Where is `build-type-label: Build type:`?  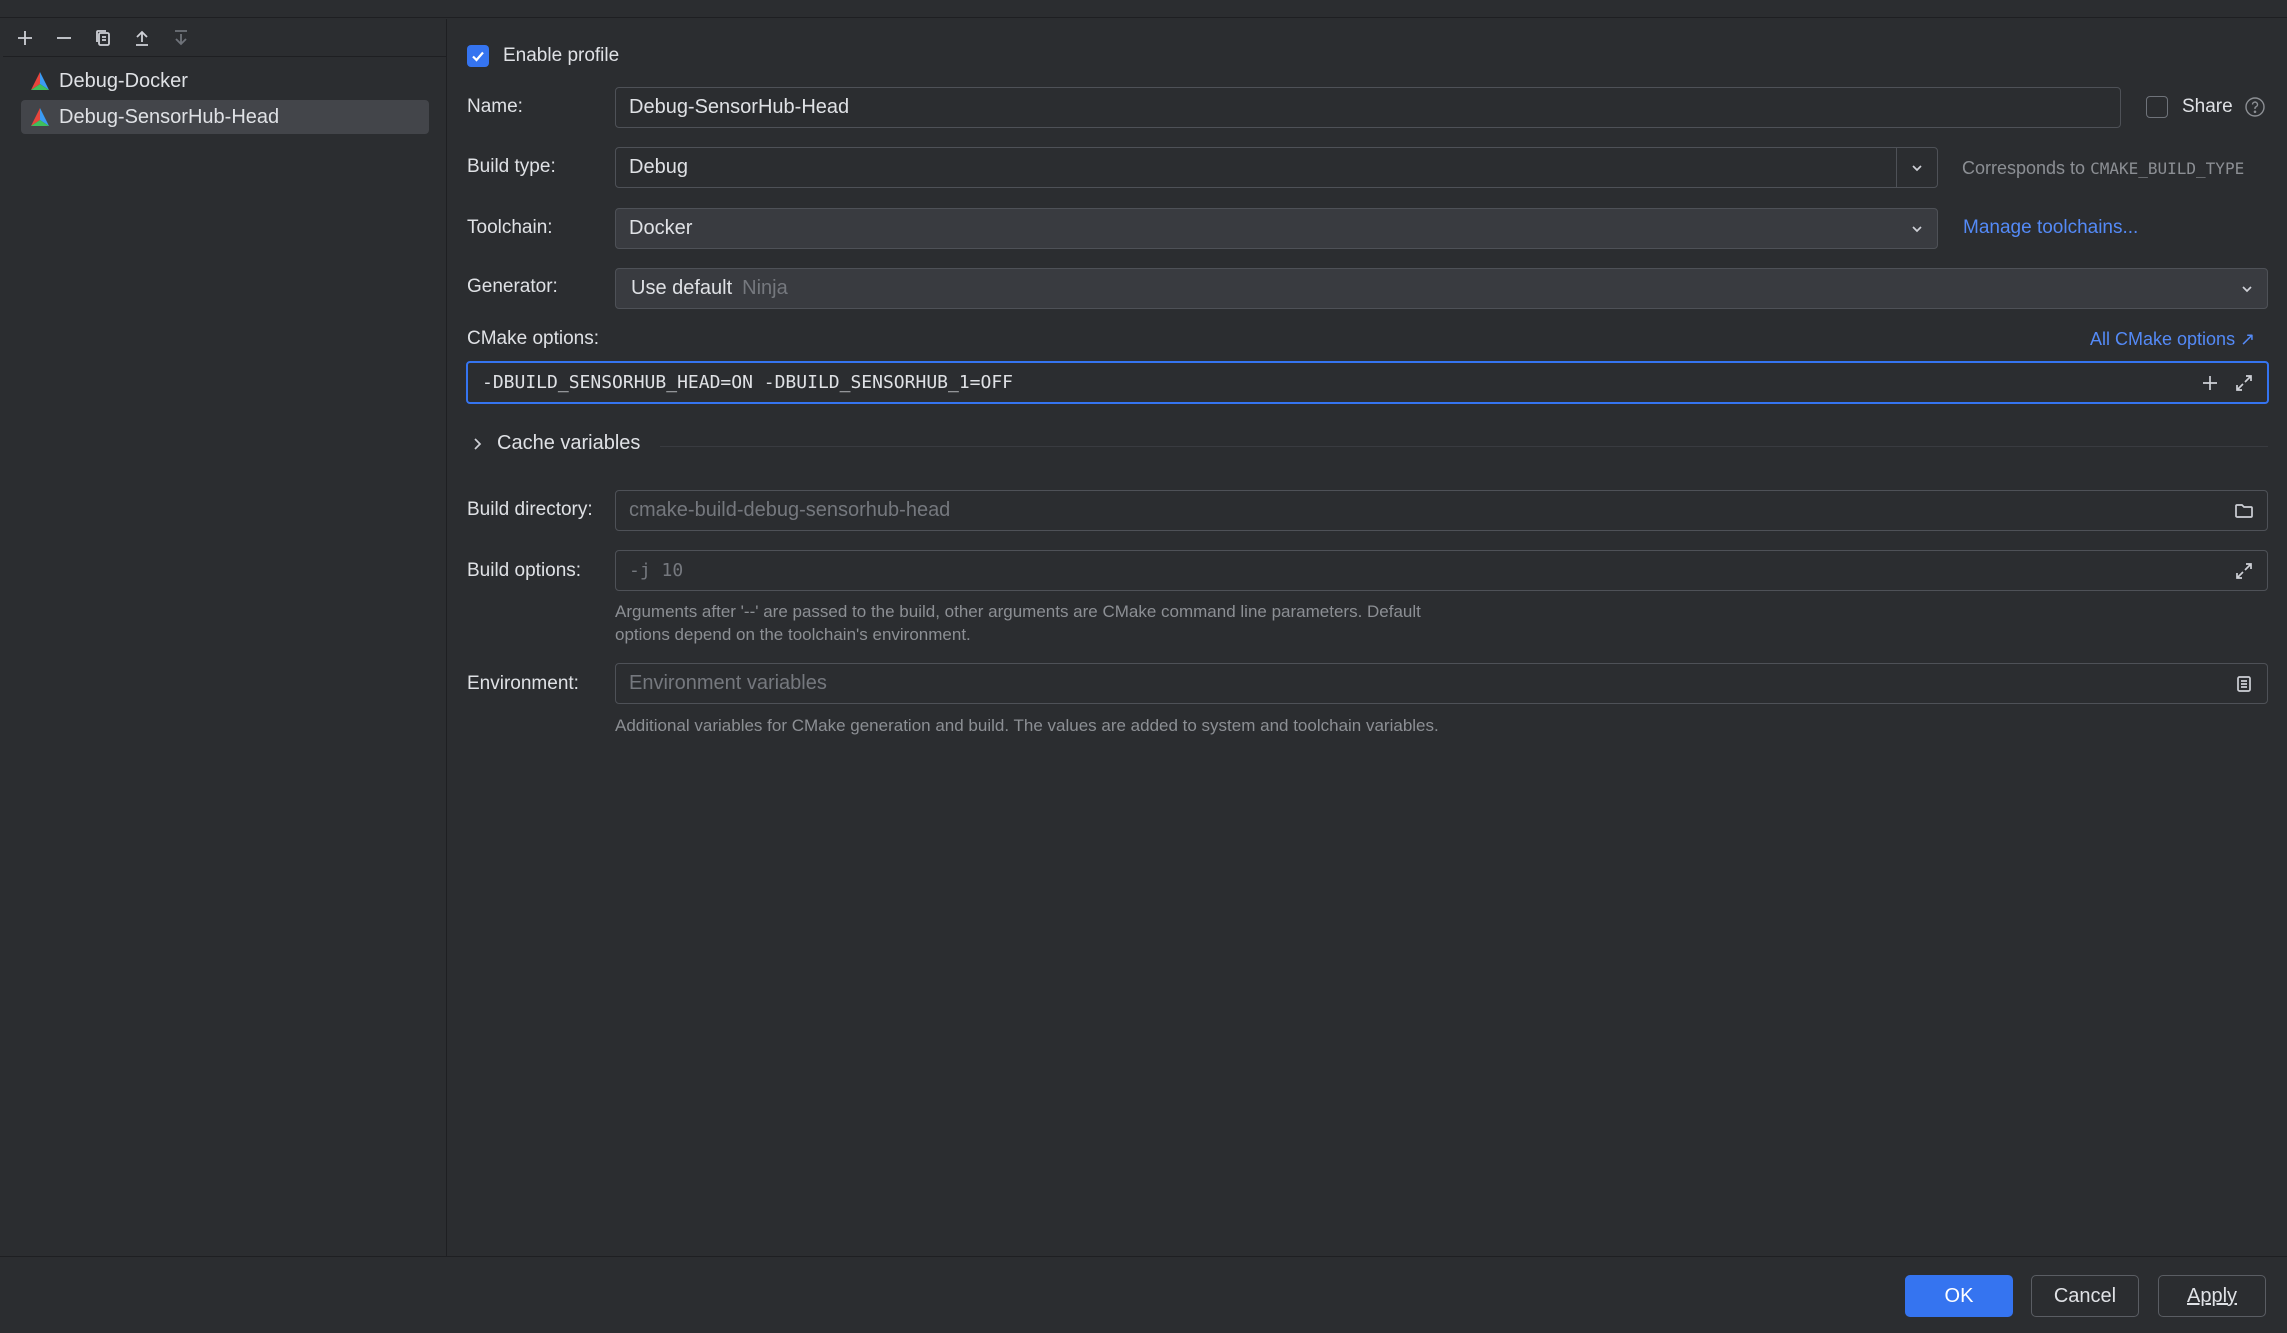
build-type-label: Build type: is located at coordinates (511, 166).